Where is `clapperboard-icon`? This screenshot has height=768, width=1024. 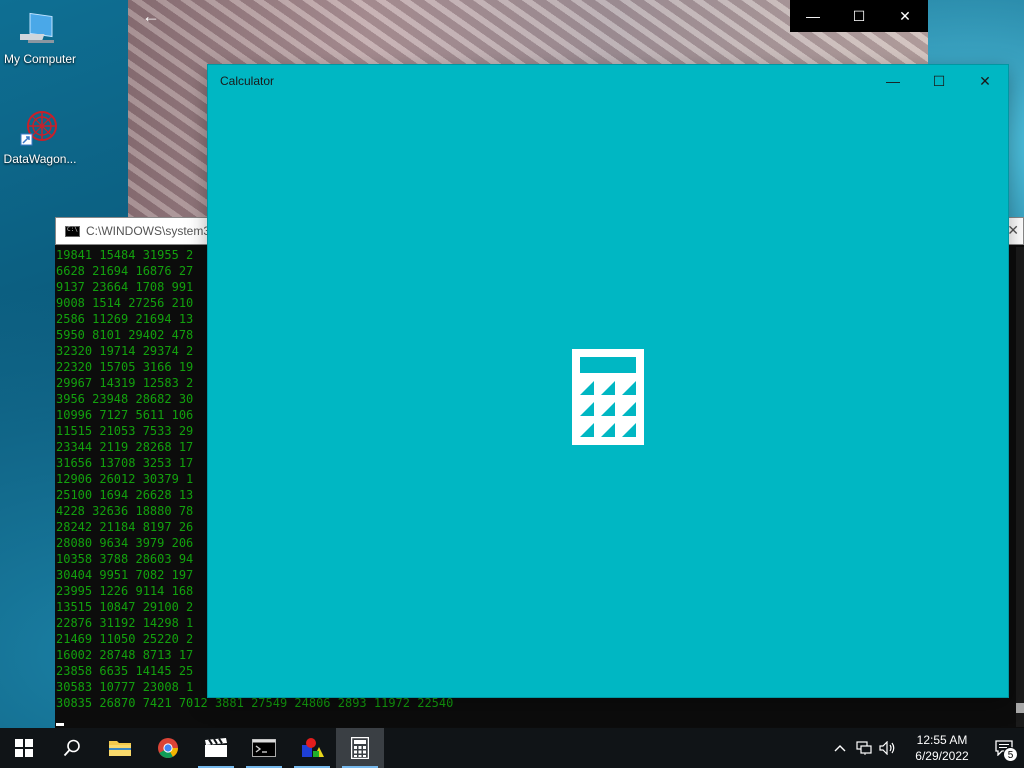
clapperboard-icon is located at coordinates (216, 747).